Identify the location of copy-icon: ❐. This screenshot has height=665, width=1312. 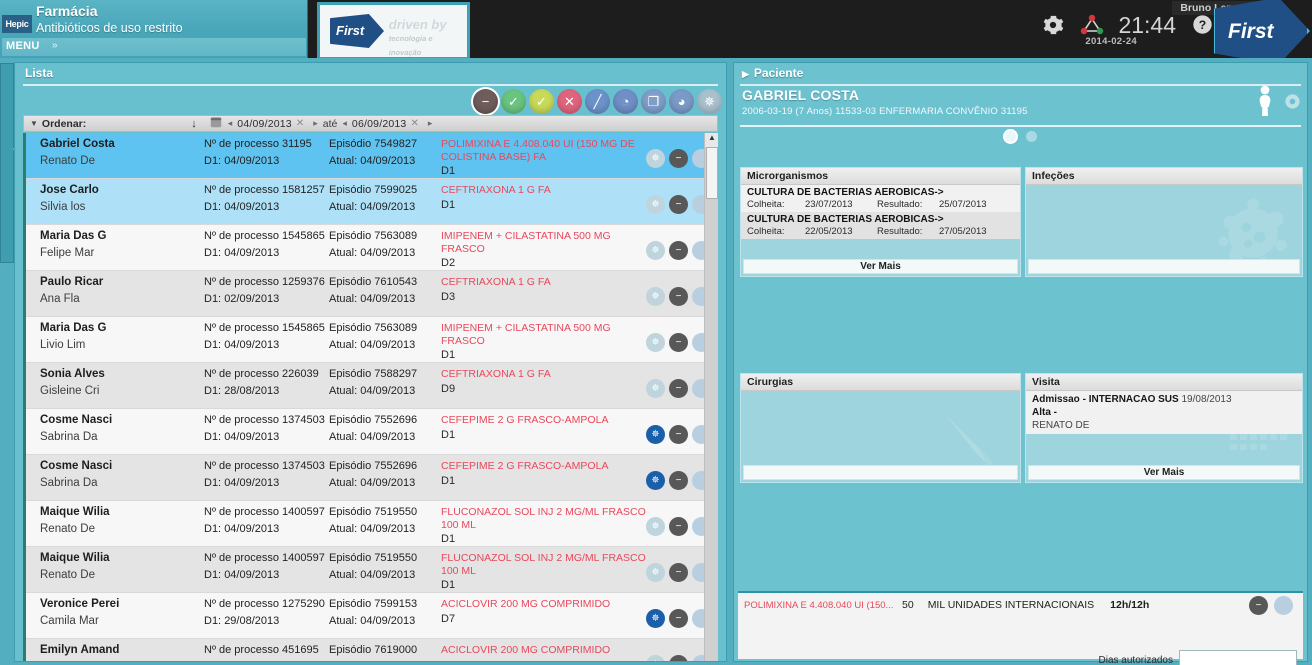
(653, 101).